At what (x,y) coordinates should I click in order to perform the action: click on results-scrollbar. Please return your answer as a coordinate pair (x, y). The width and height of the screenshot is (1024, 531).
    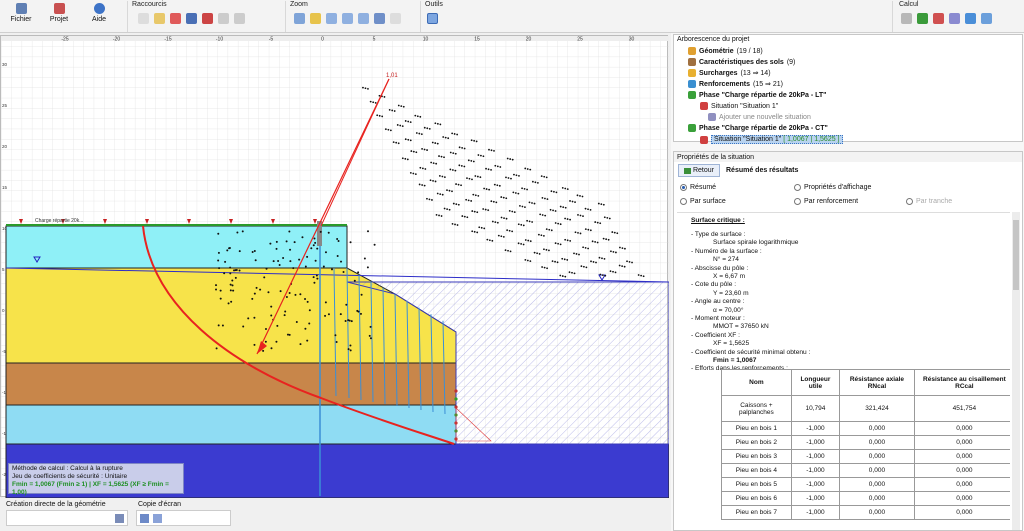
    Looking at the image, I should click on (1016, 371).